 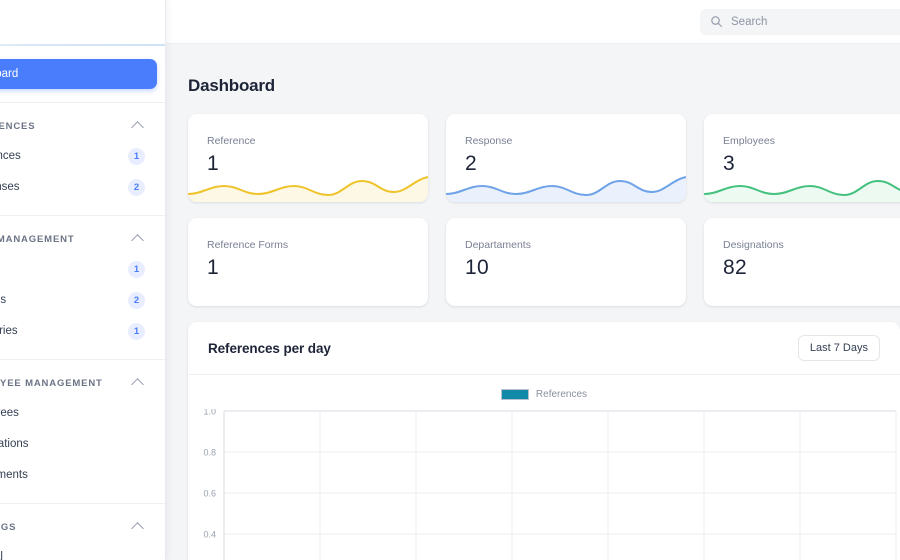 I want to click on stat-card-row-1: Reference 1 Response 2 Employees 3, so click(x=544, y=158).